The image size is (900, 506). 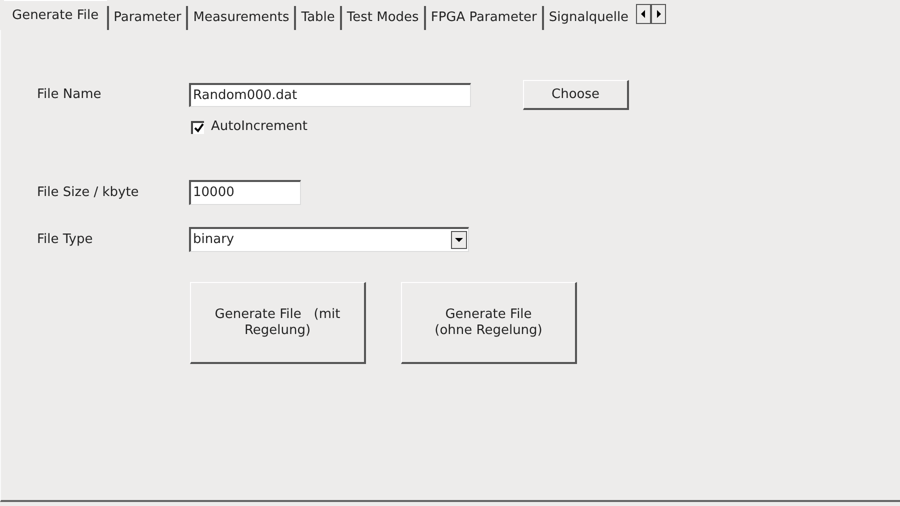 What do you see at coordinates (278, 323) in the screenshot?
I see `generate-file-button: Generate File (mit Regelung)` at bounding box center [278, 323].